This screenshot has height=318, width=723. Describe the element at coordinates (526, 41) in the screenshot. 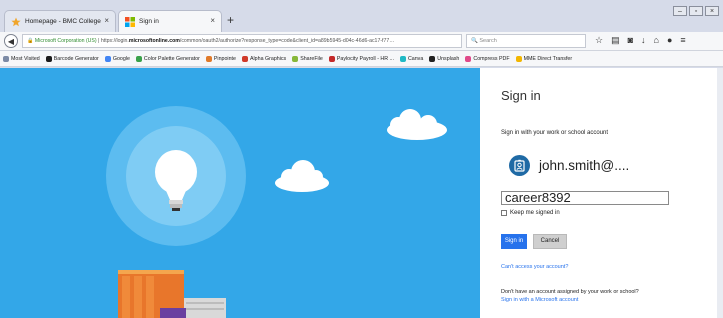

I see `search-input: 🔍 Search` at that location.